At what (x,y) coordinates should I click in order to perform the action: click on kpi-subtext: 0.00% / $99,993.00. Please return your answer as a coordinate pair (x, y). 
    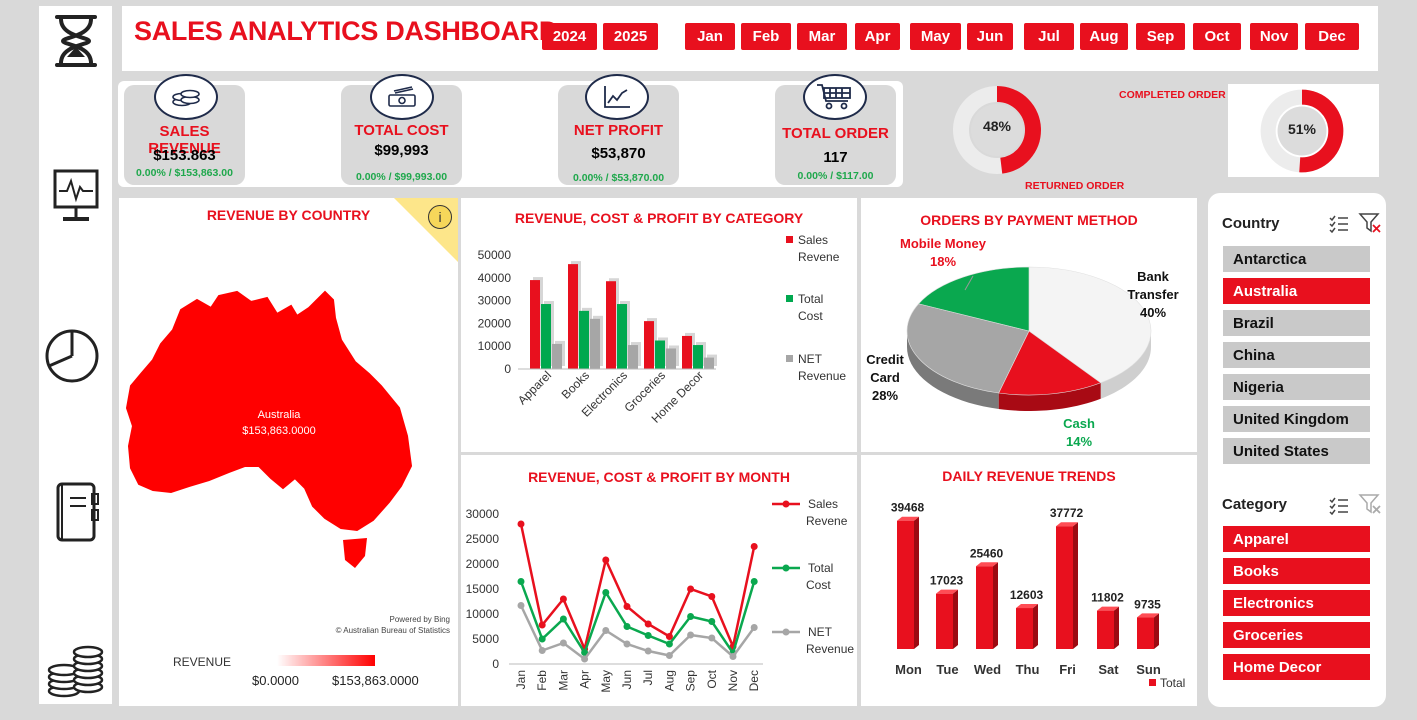
    Looking at the image, I should click on (401, 177).